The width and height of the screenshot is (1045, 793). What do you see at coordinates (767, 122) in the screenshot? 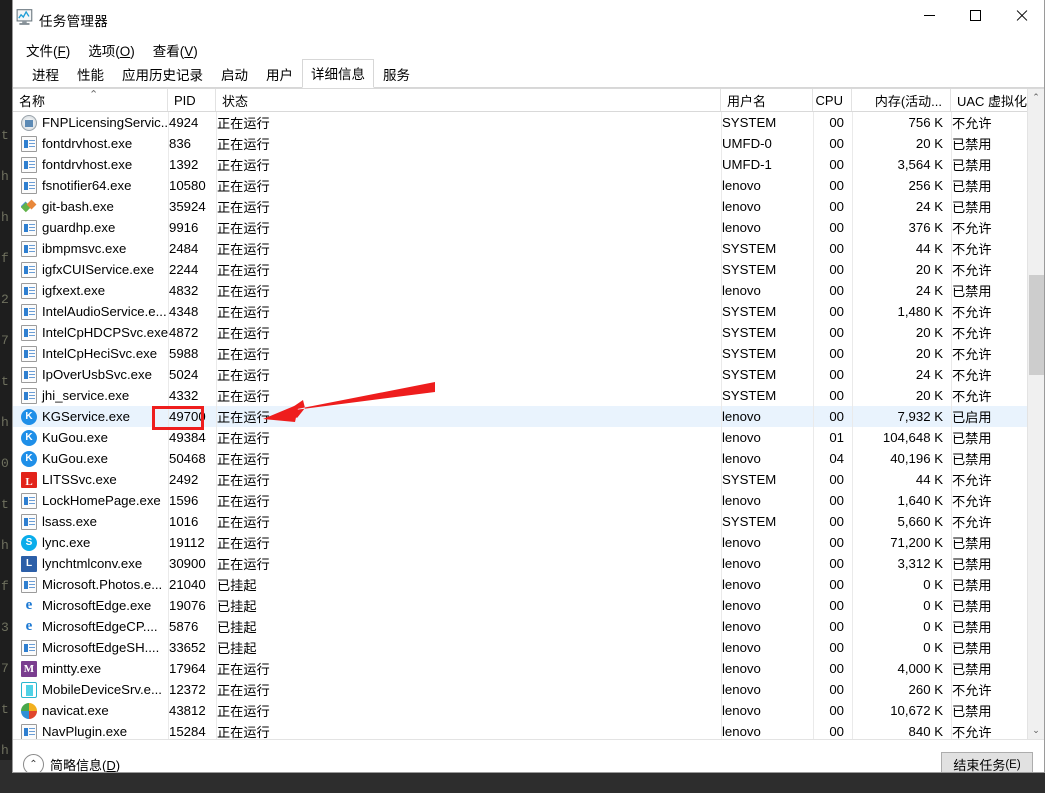
I see `cell-user: SYSTEM` at bounding box center [767, 122].